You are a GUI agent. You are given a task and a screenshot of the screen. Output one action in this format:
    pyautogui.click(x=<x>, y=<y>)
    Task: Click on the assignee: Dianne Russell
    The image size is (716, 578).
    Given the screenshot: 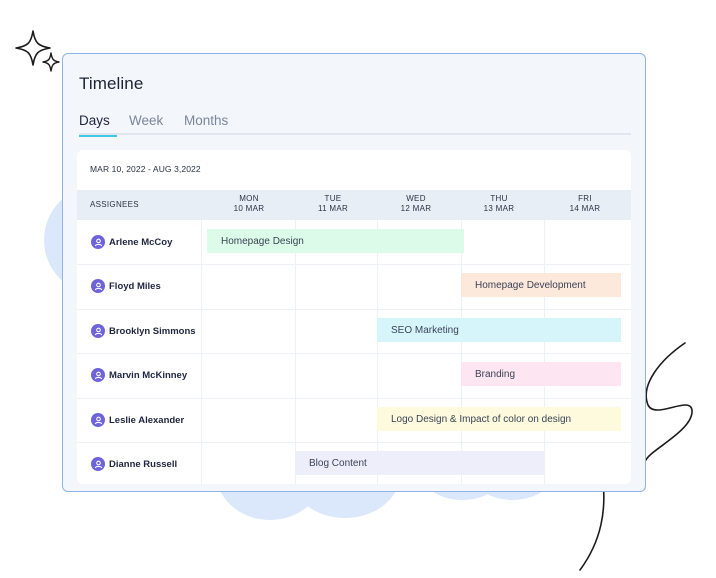 What is the action you would take?
    pyautogui.click(x=134, y=464)
    